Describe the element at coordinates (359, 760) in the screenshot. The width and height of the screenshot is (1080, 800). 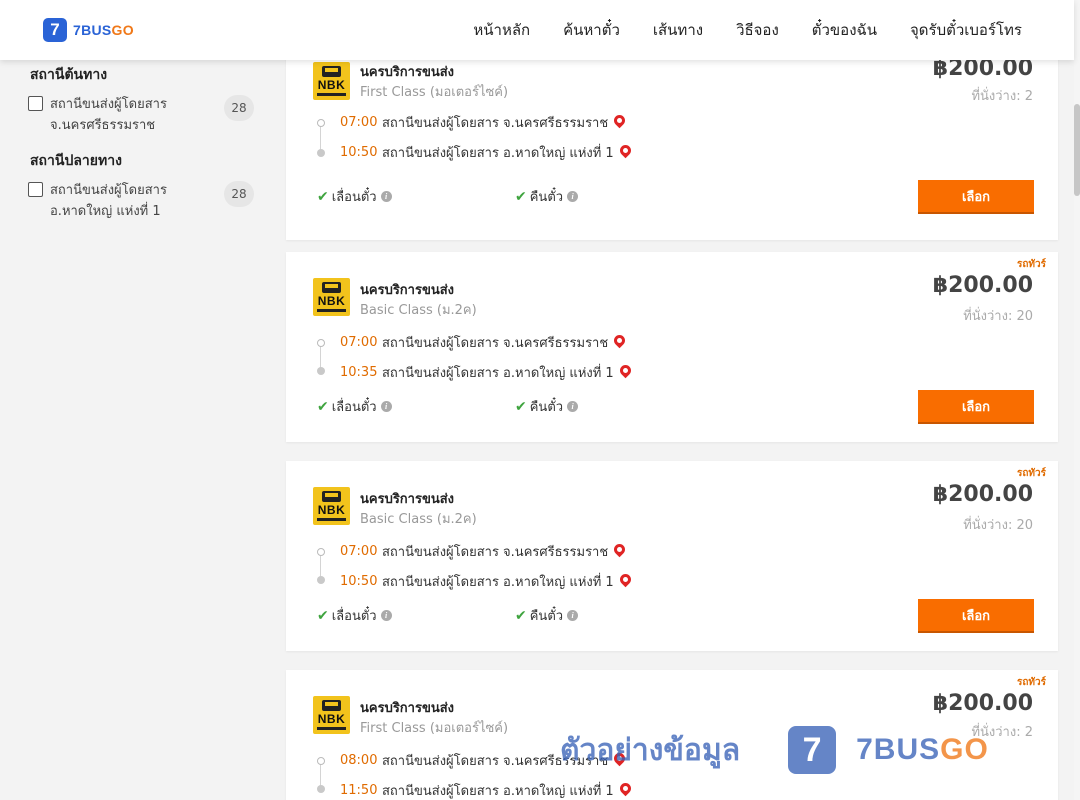
I see `departure-time: 08:00` at that location.